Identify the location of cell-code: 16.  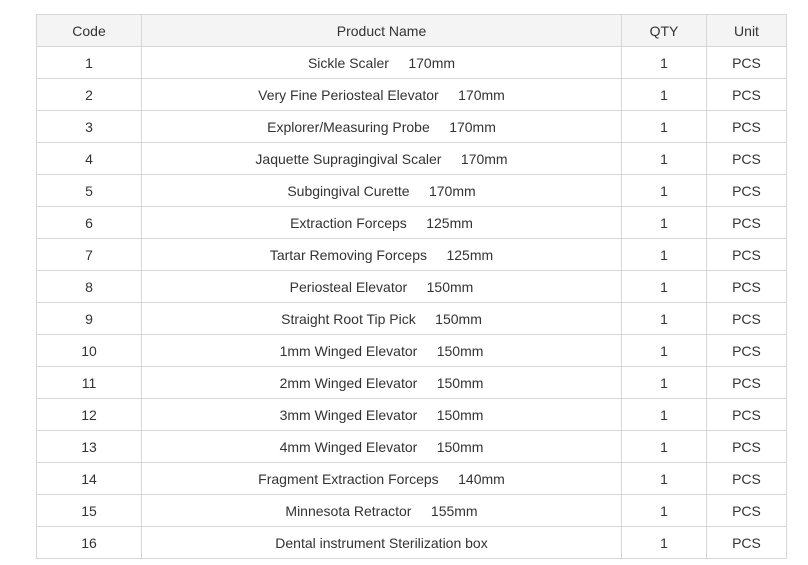
(89, 542).